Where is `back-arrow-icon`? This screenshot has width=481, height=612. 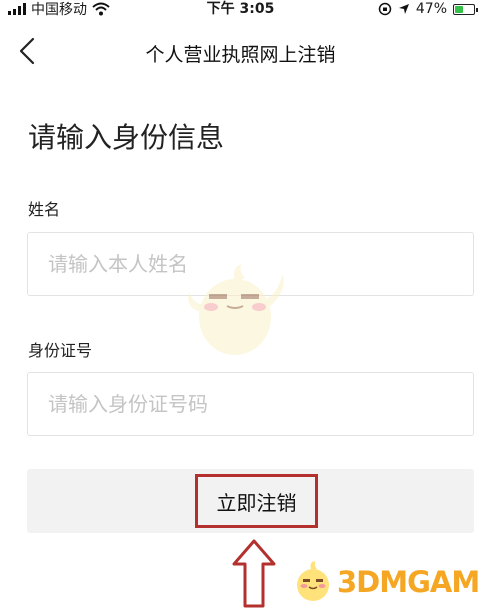
back-arrow-icon is located at coordinates (29, 51).